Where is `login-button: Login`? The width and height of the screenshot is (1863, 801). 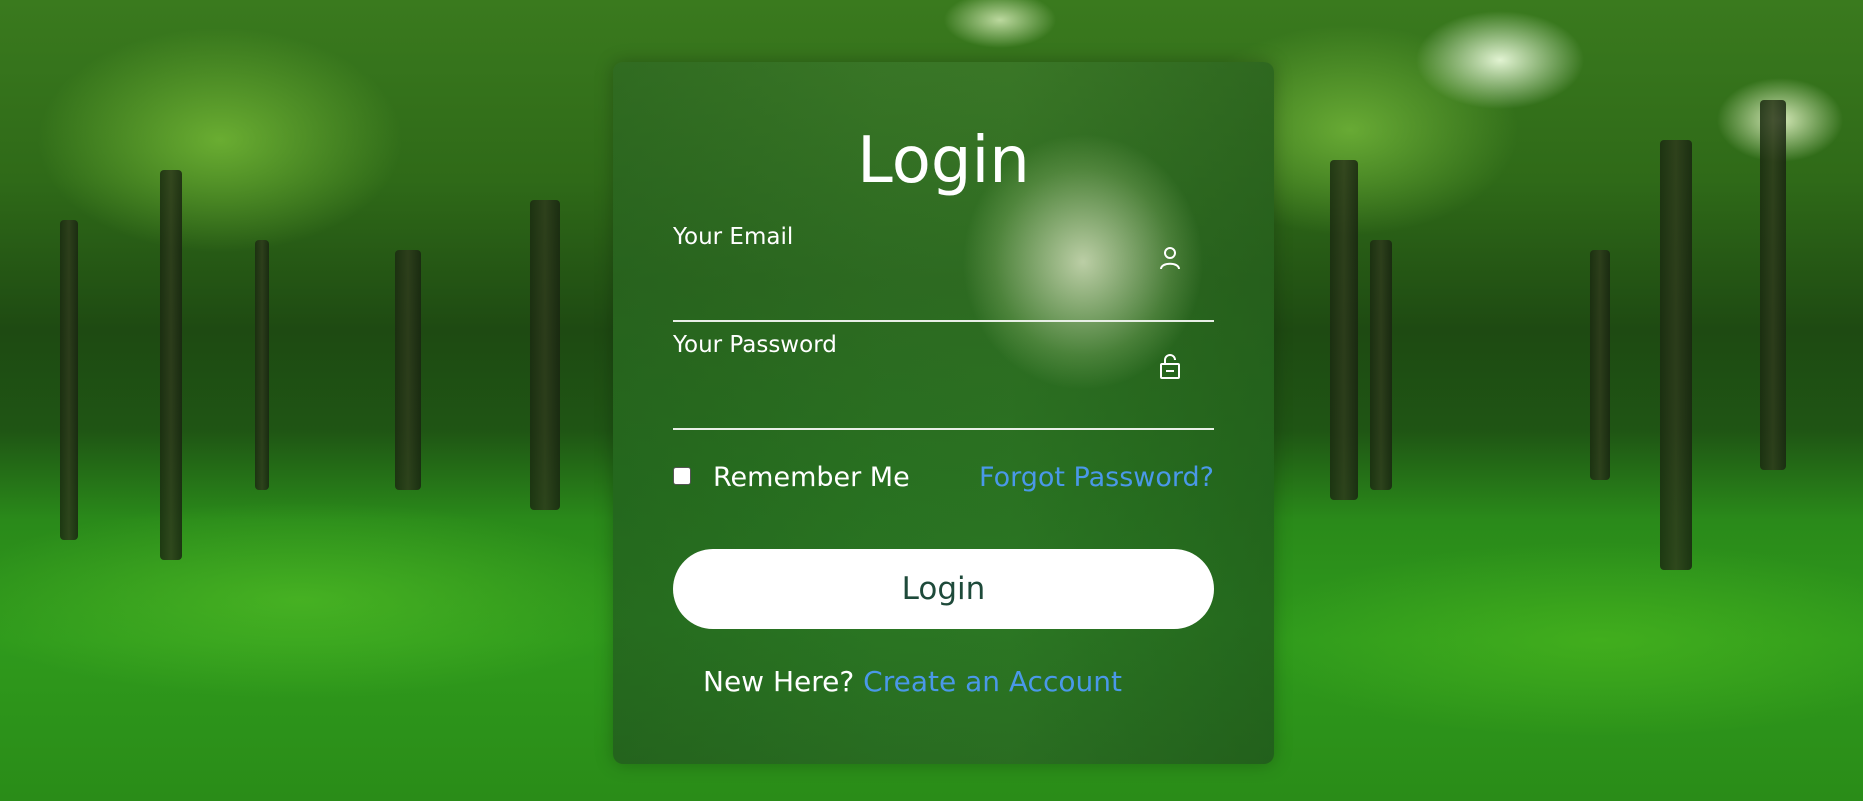 login-button: Login is located at coordinates (943, 589).